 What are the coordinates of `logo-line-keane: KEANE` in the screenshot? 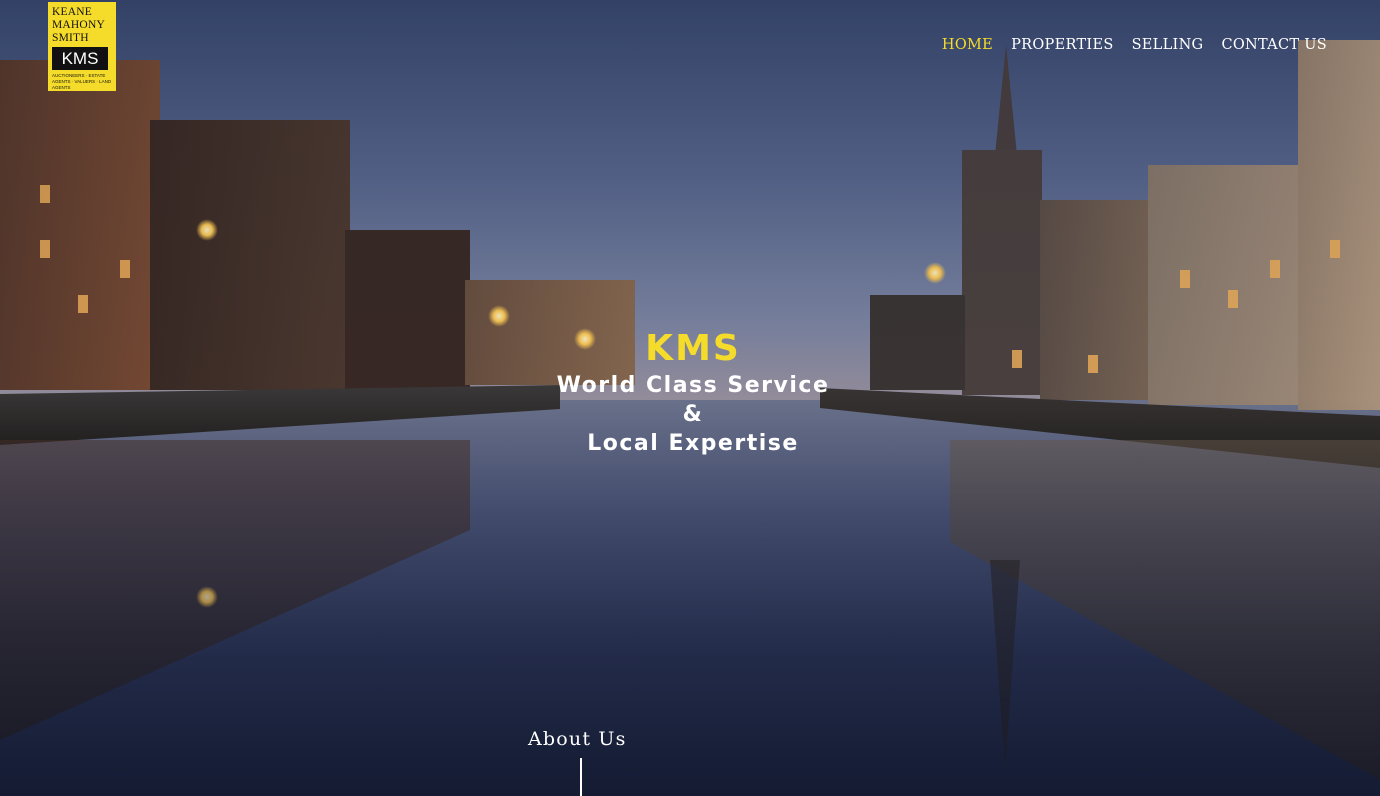 It's located at (72, 12).